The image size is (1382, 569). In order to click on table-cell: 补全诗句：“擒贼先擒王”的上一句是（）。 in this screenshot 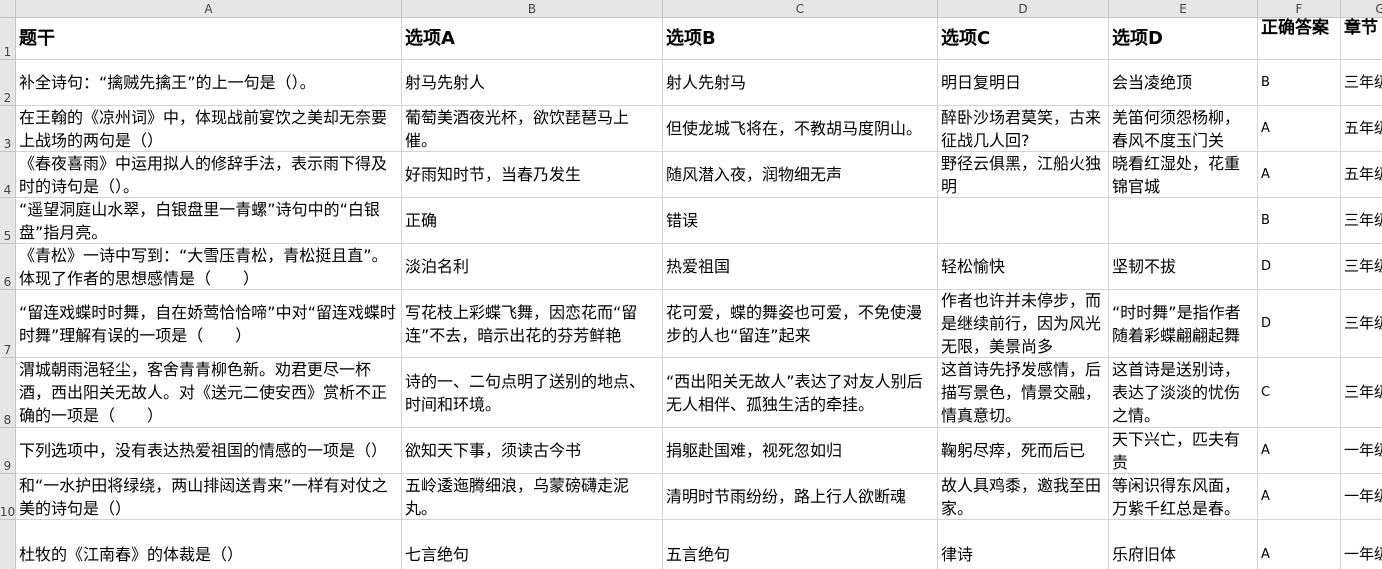, I will do `click(209, 83)`.